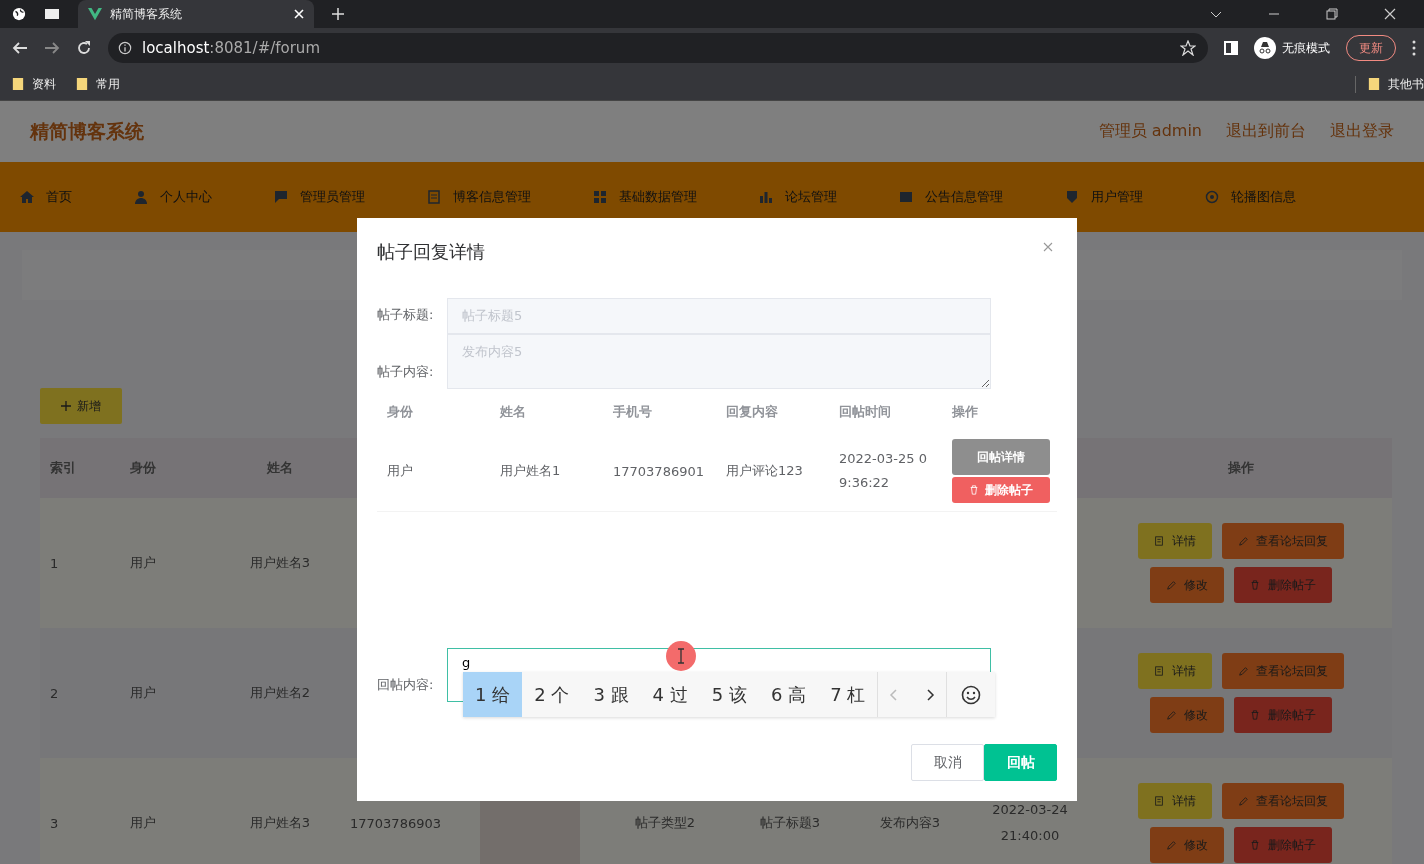  I want to click on address-field: localhost:8081/#/forum, so click(658, 48).